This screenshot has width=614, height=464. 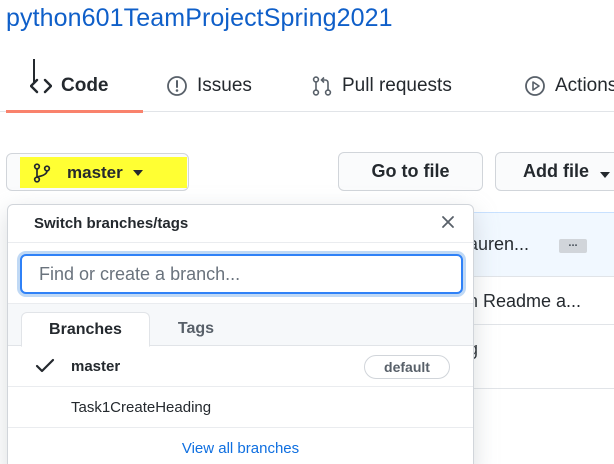 What do you see at coordinates (34, 70) in the screenshot?
I see `text-cursor` at bounding box center [34, 70].